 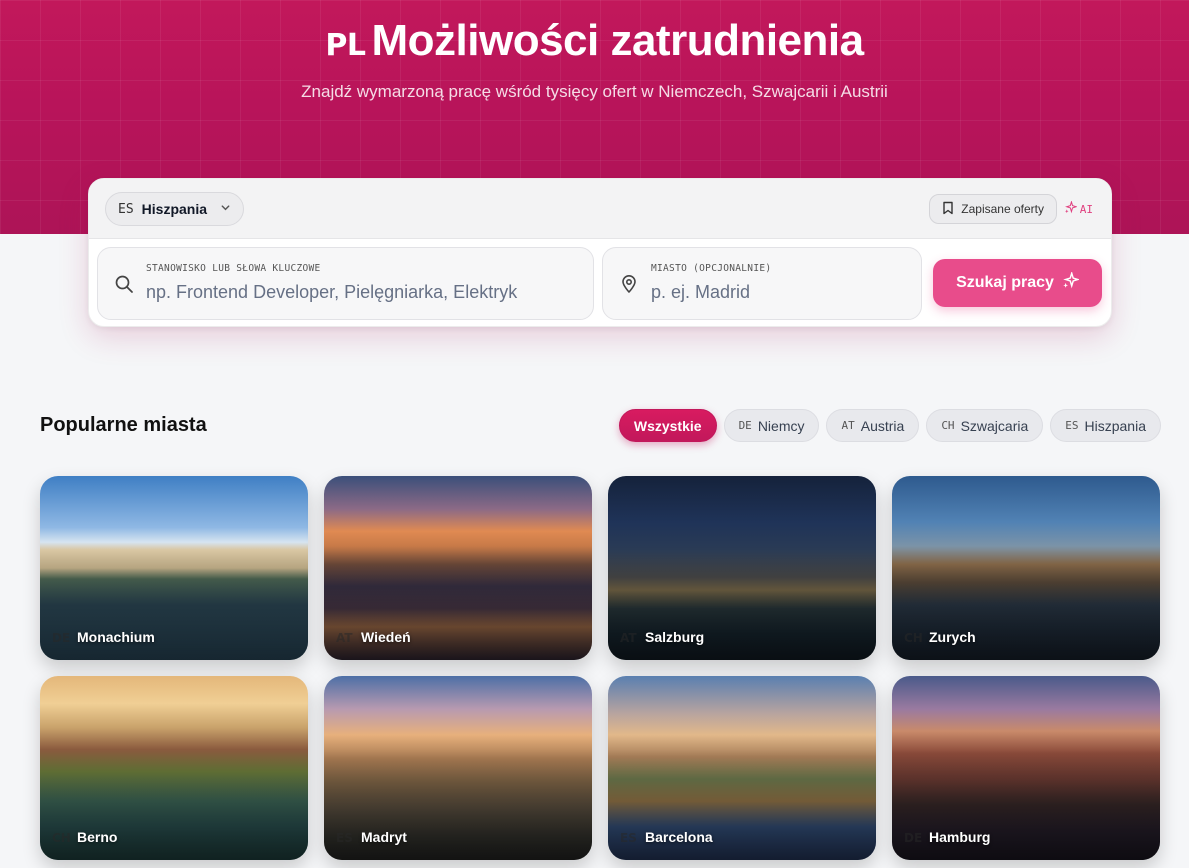 I want to click on page-title: PL Możliwości zatrudnienia, so click(x=594, y=41).